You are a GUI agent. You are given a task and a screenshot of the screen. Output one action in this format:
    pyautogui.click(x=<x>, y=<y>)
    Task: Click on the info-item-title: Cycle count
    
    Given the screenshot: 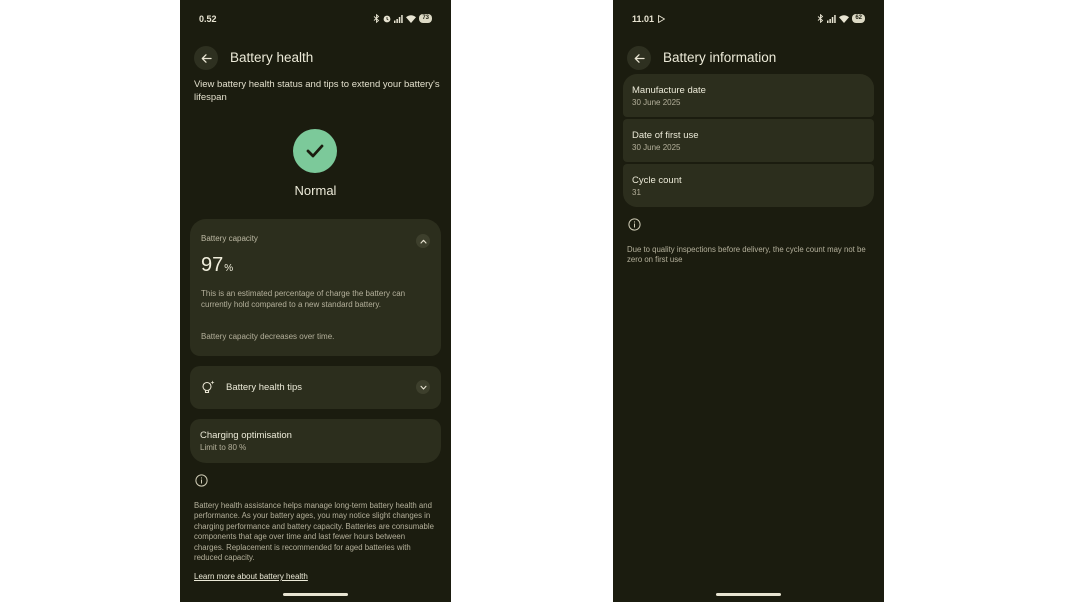 What is the action you would take?
    pyautogui.click(x=657, y=180)
    